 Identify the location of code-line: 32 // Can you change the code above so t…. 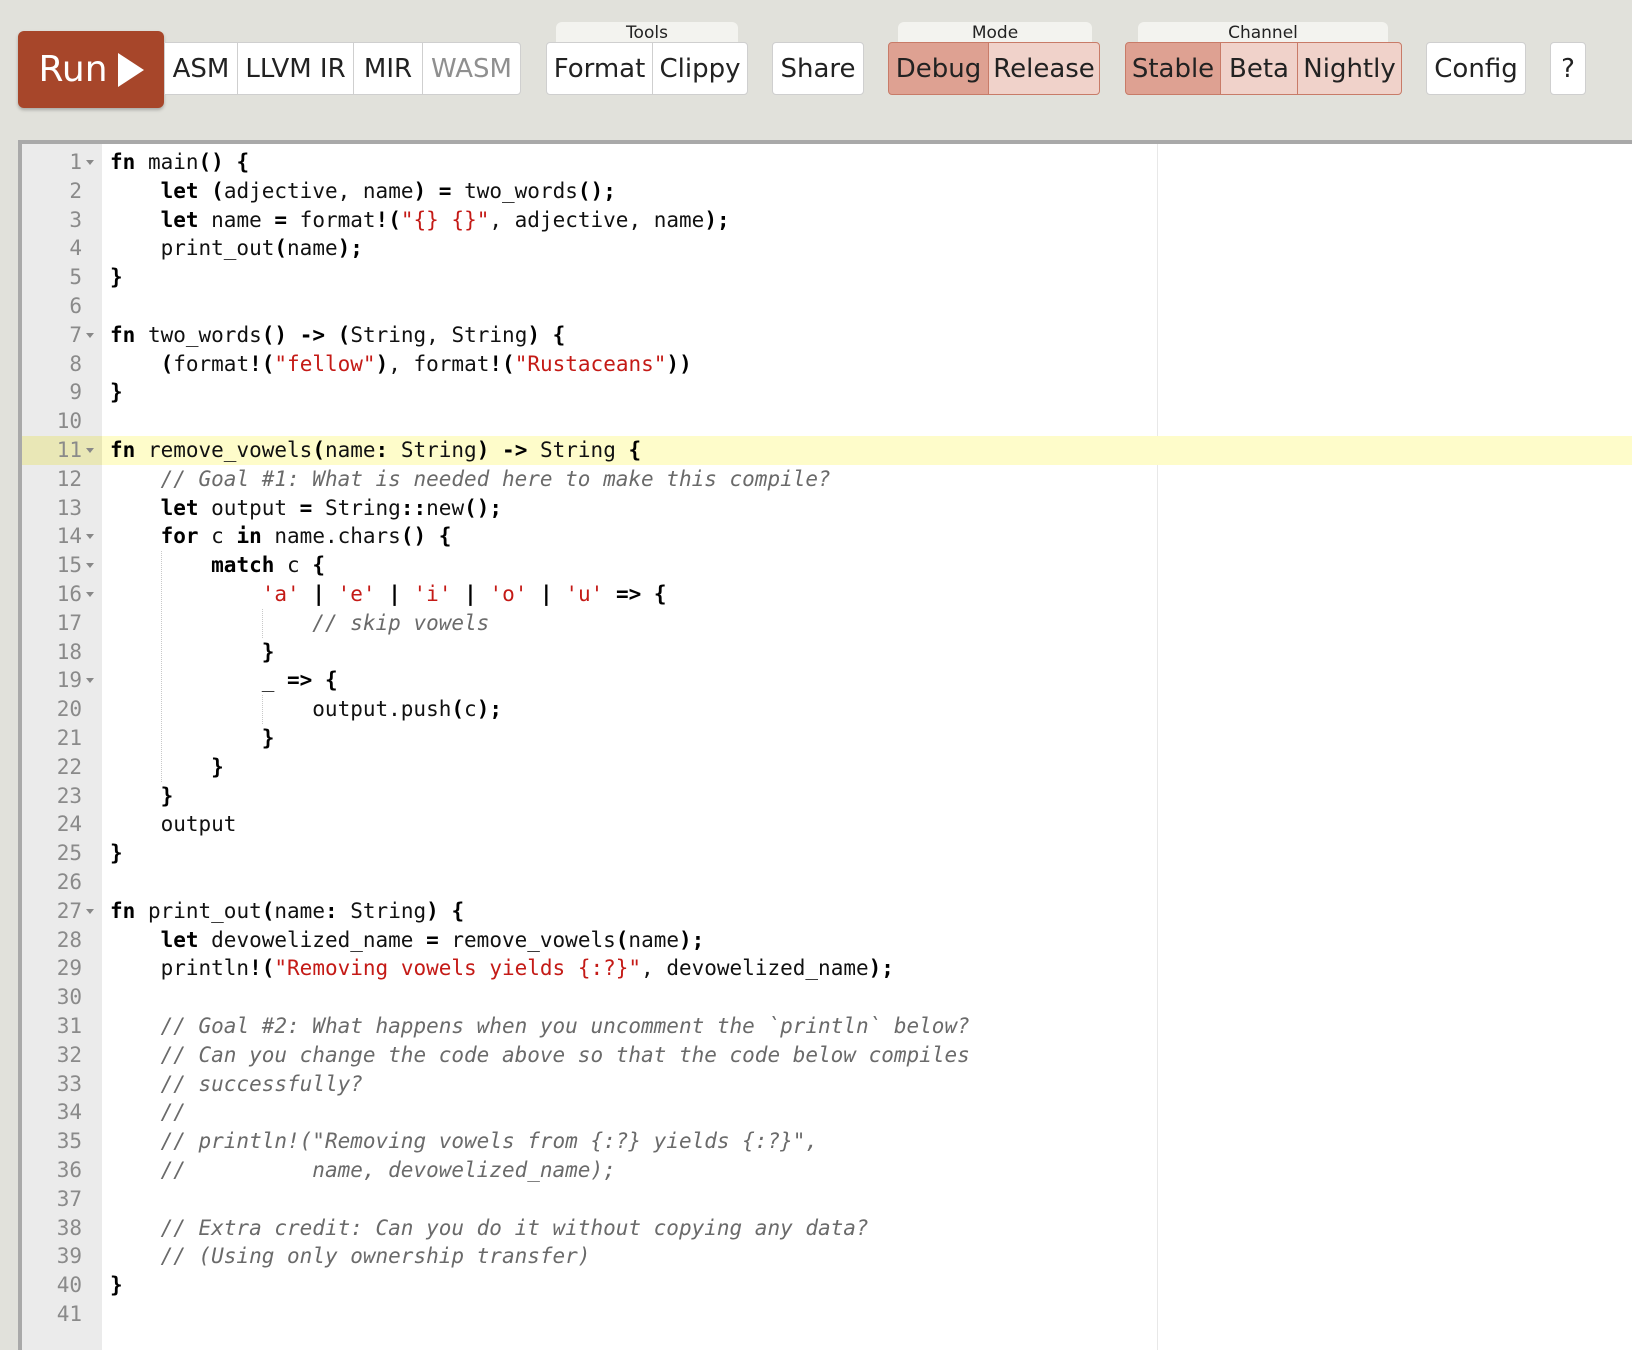
(827, 1055).